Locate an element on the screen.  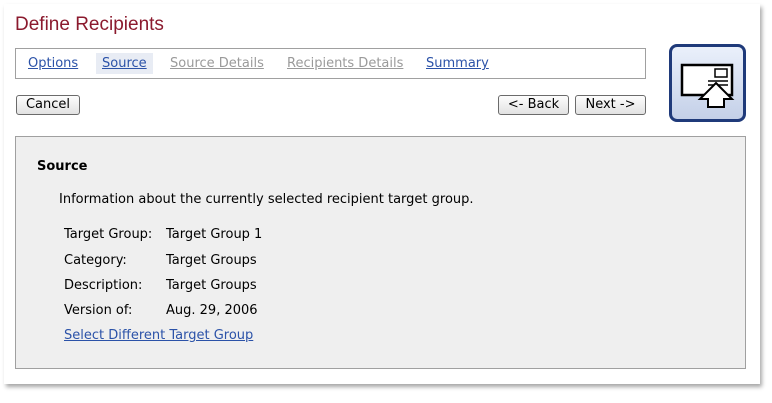
tab-options: Options is located at coordinates (53, 63).